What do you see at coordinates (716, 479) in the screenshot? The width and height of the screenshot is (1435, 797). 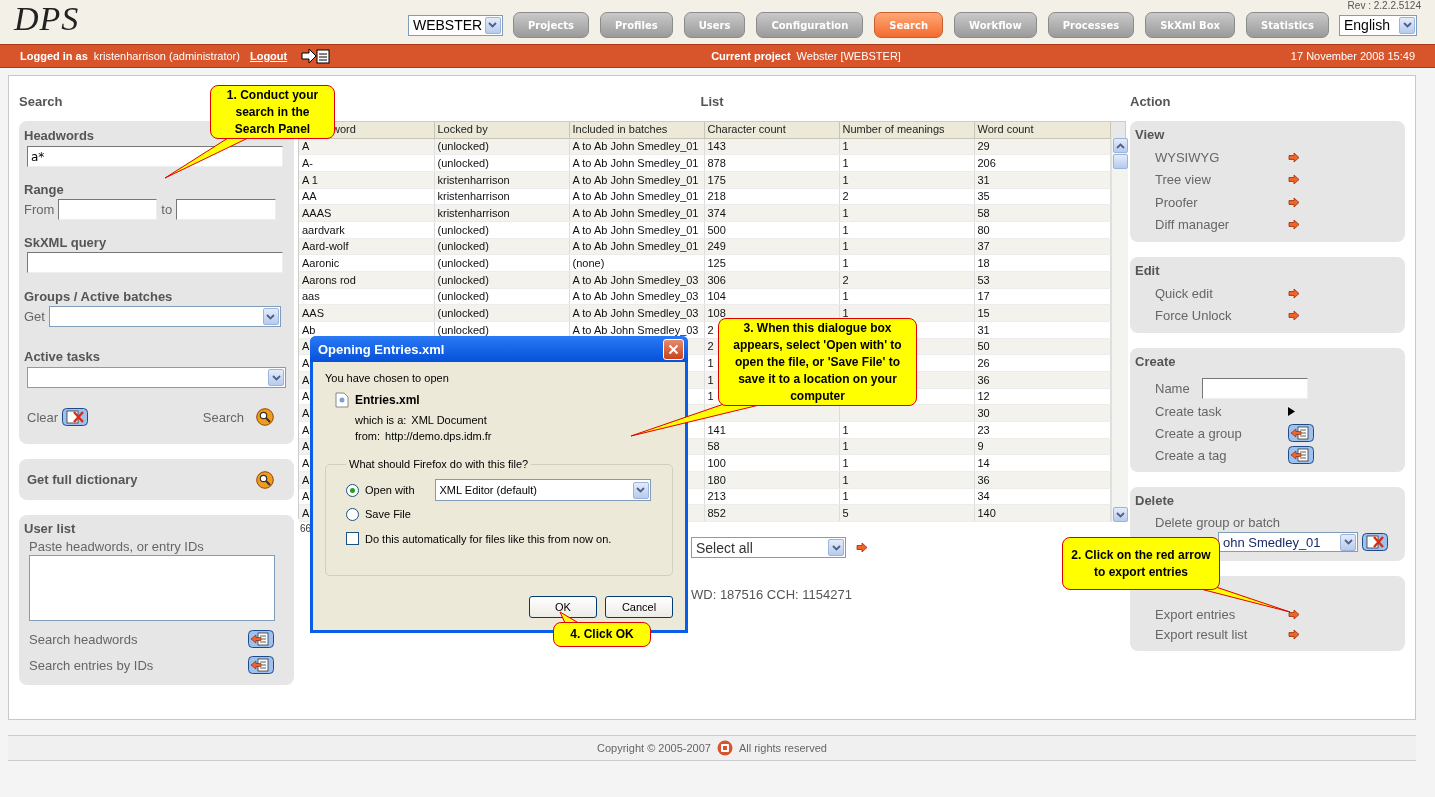 I see `table-cell: 180` at bounding box center [716, 479].